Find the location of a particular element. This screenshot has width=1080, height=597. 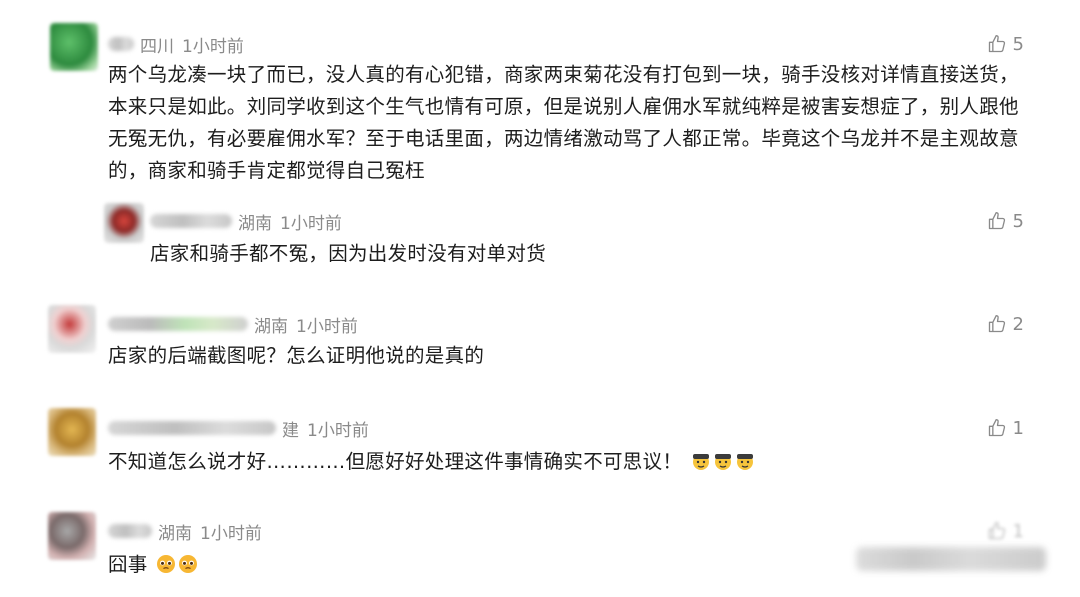

comment-text: 店家的后端截图呢？怎么证明他说的是真的 is located at coordinates (296, 355).